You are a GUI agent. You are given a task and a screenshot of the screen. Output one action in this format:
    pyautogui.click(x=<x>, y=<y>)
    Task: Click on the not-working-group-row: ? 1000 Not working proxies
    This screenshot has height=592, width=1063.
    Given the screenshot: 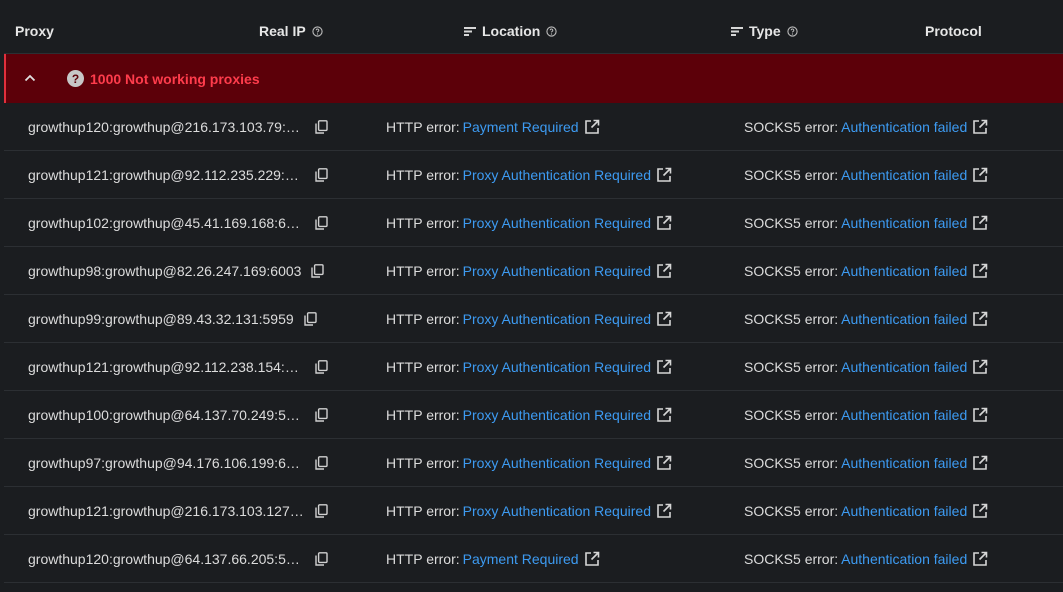 What is the action you would take?
    pyautogui.click(x=533, y=78)
    